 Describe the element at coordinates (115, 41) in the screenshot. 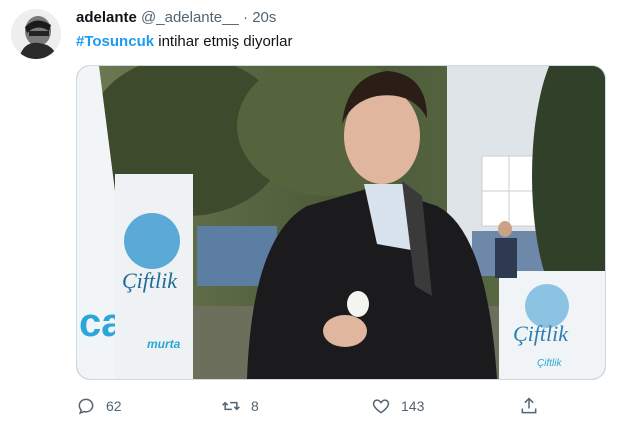

I see `hashtag-link: #Tosuncuk` at that location.